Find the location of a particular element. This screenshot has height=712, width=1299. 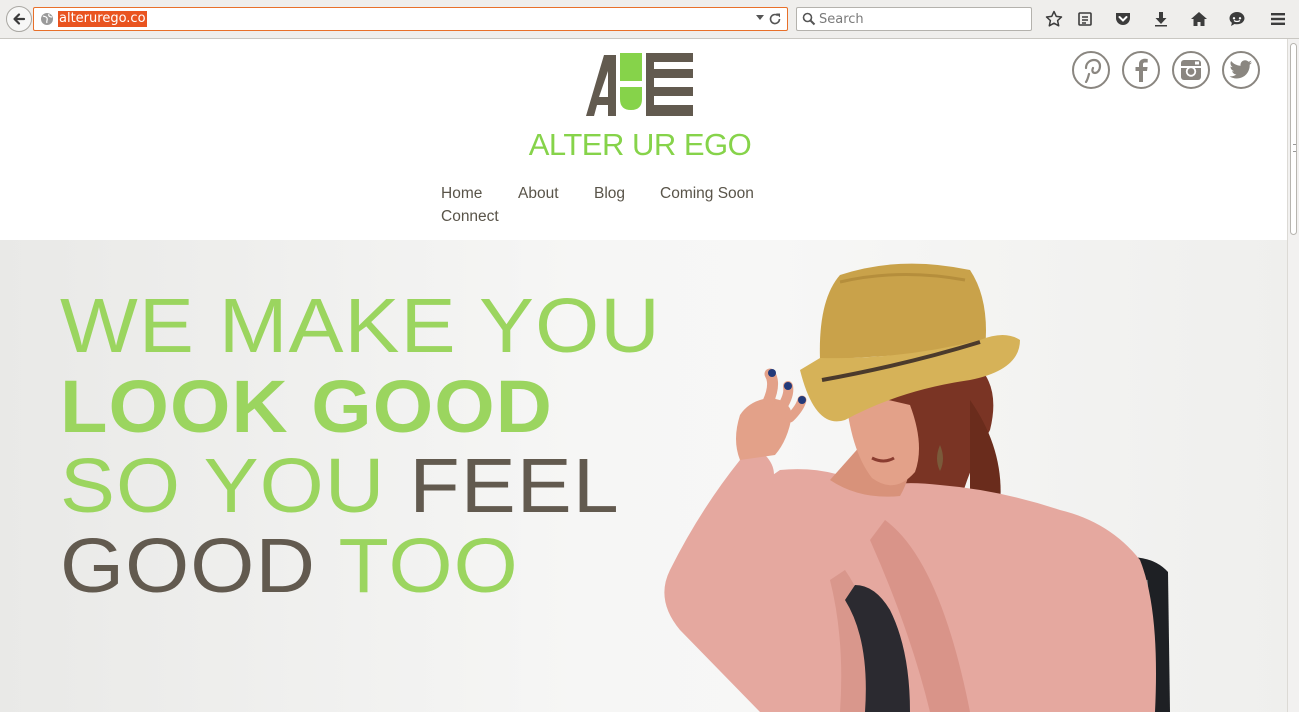

bookmark-star-icon is located at coordinates (1054, 19).